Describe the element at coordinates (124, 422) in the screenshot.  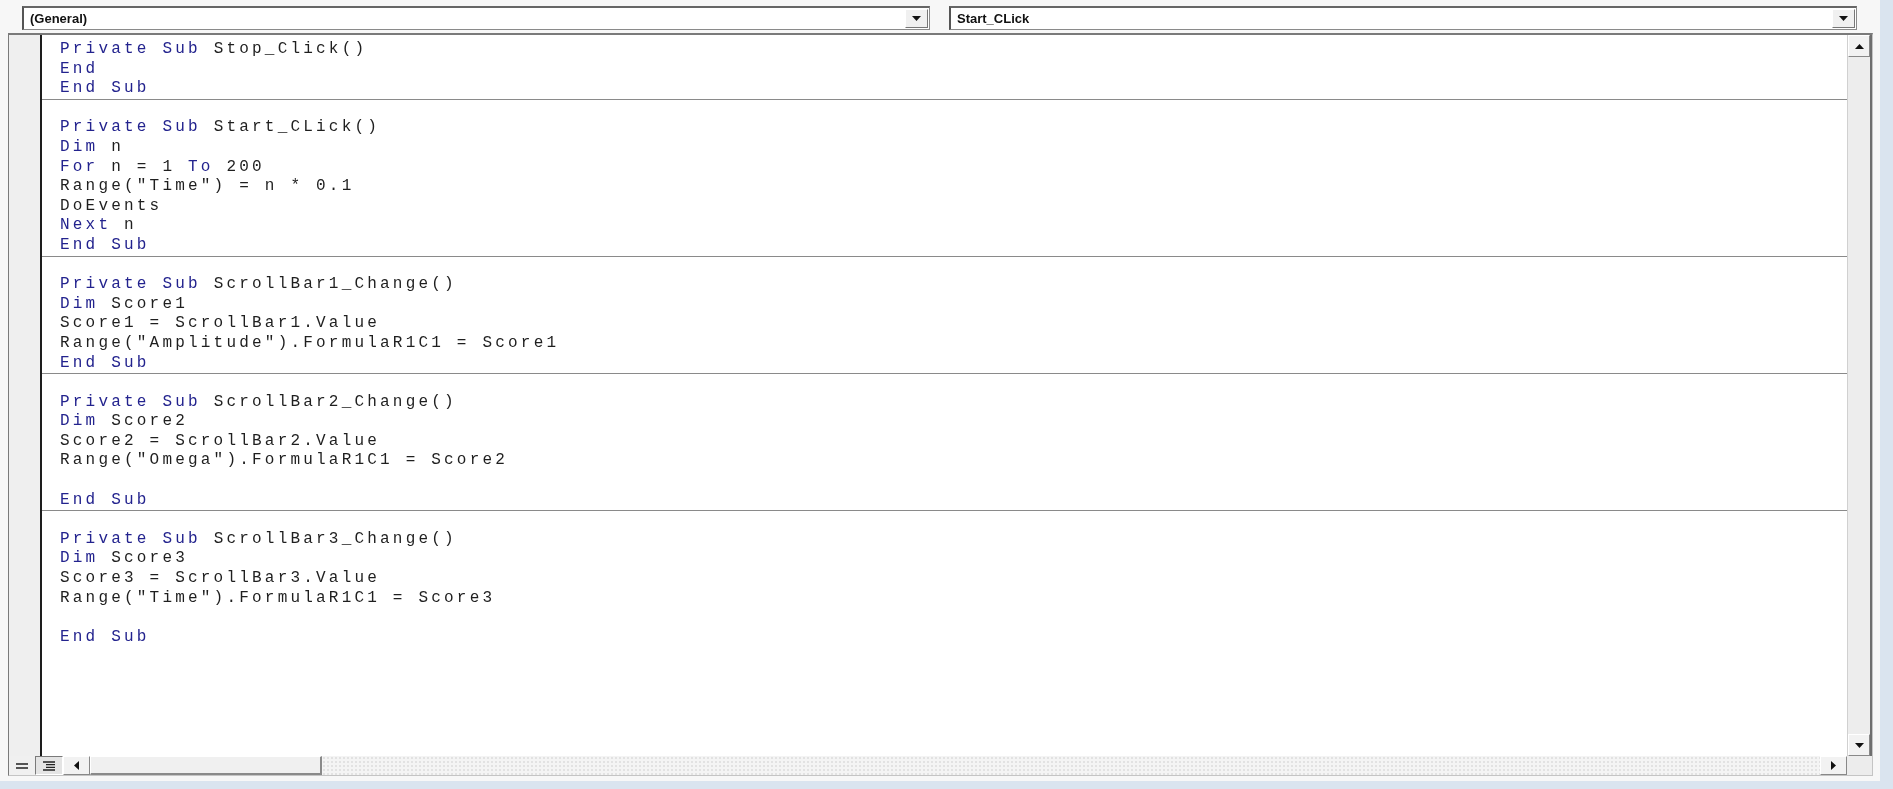
I see `code-line: Dim Score2` at that location.